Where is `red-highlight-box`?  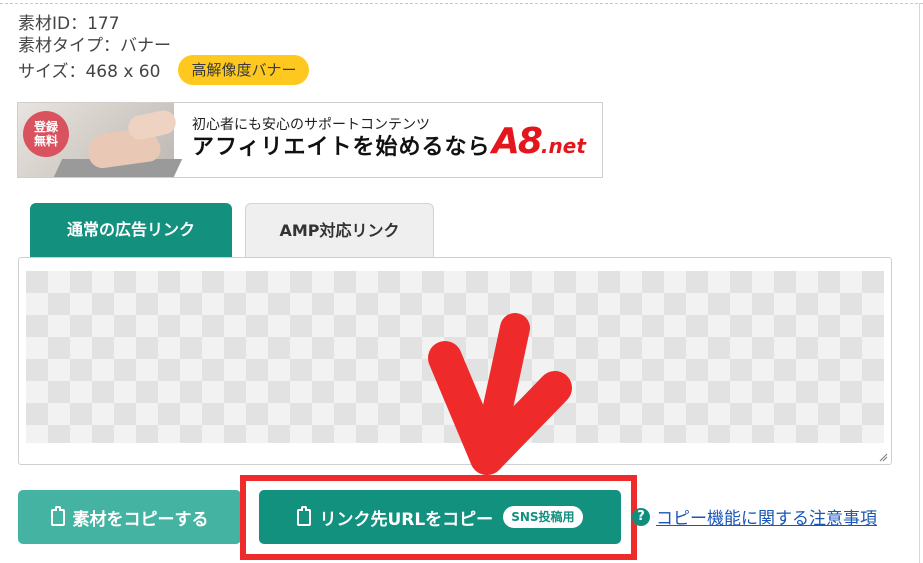 red-highlight-box is located at coordinates (438, 517).